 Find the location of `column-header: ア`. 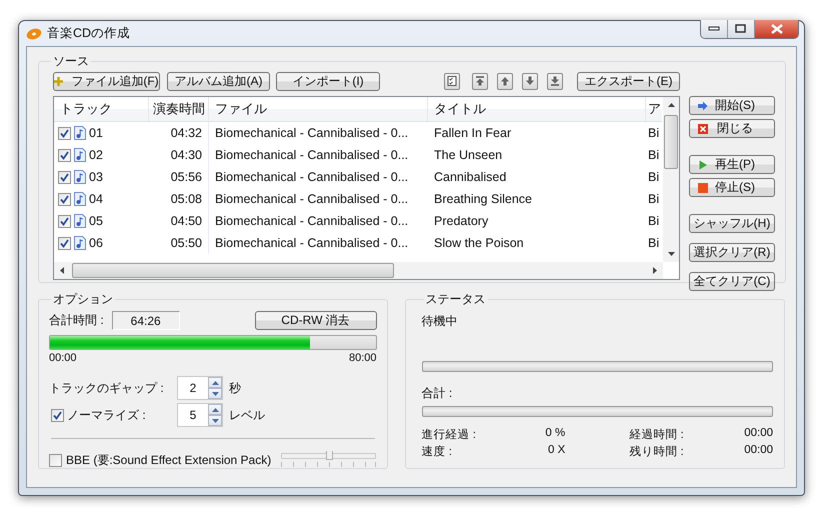

column-header: ア is located at coordinates (654, 109).